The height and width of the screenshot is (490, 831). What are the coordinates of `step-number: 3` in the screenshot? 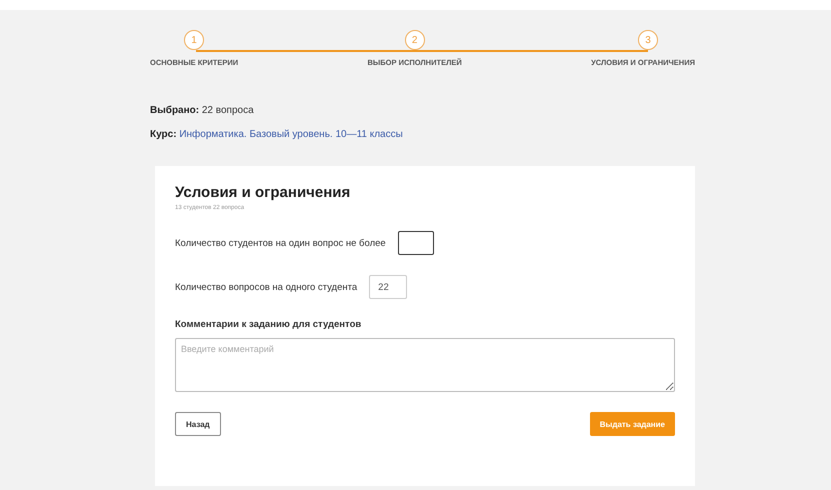 It's located at (648, 40).